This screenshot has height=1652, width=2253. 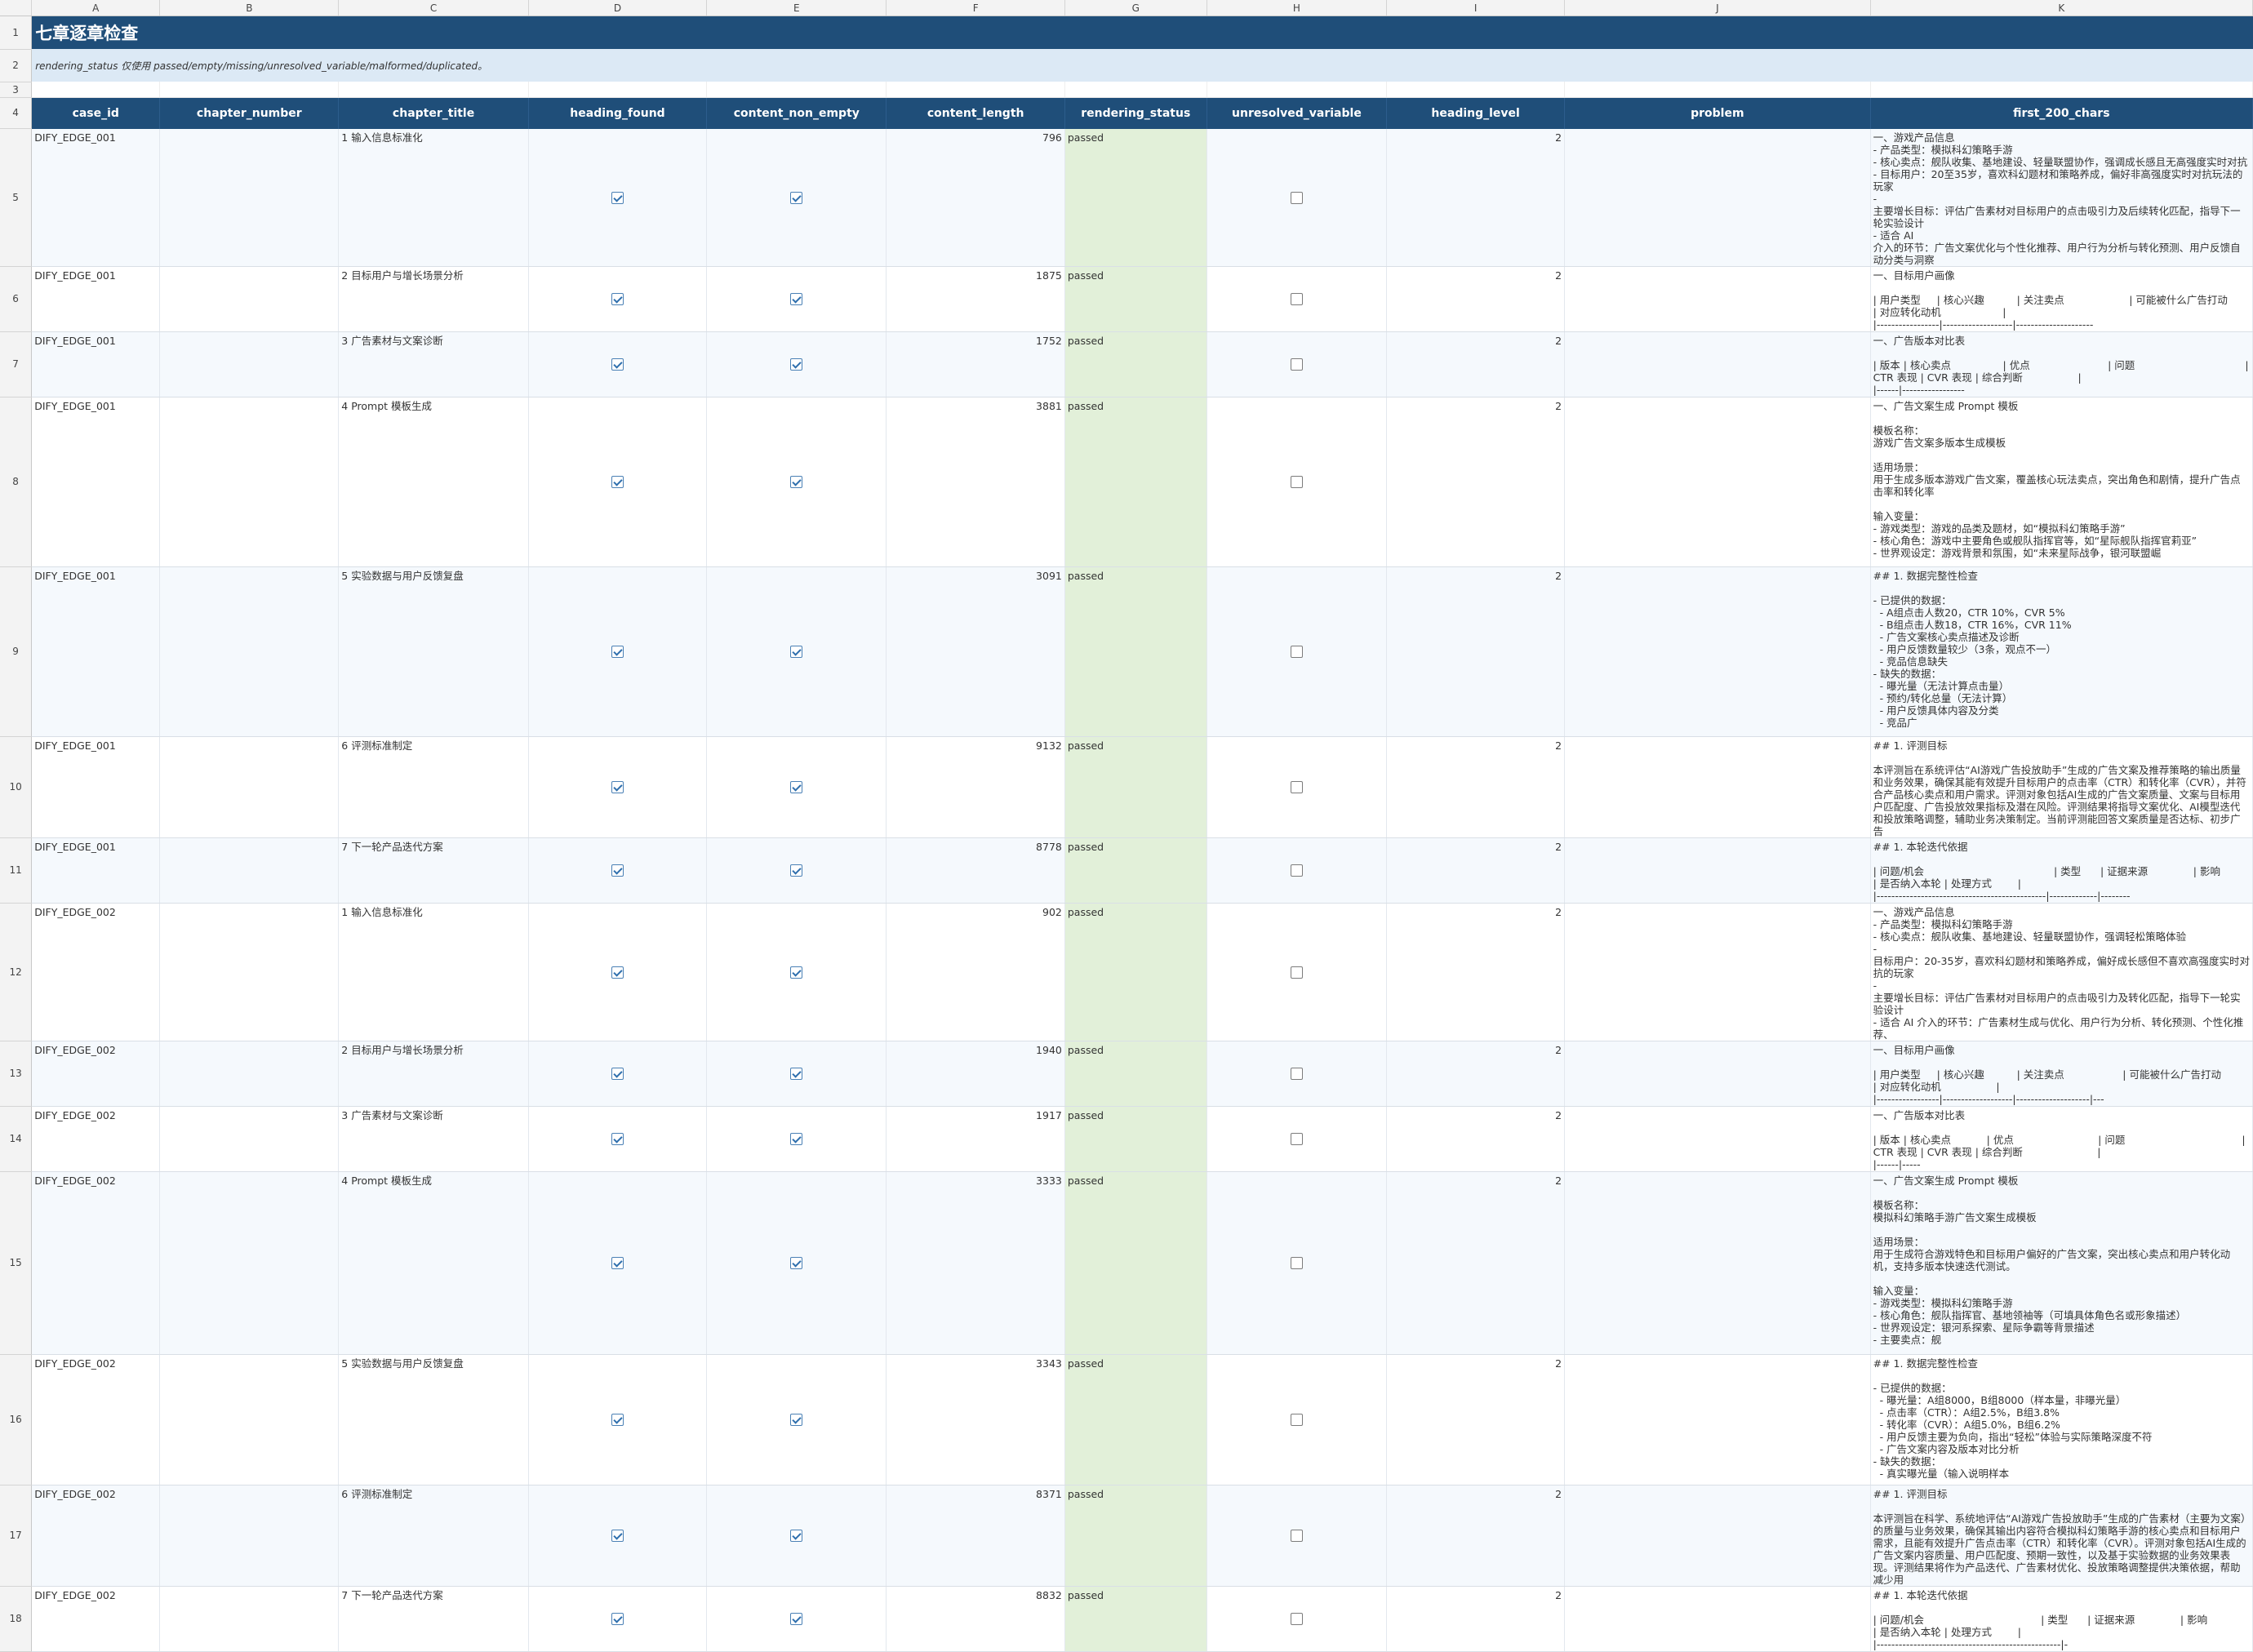 I want to click on row-number: 2, so click(x=16, y=65).